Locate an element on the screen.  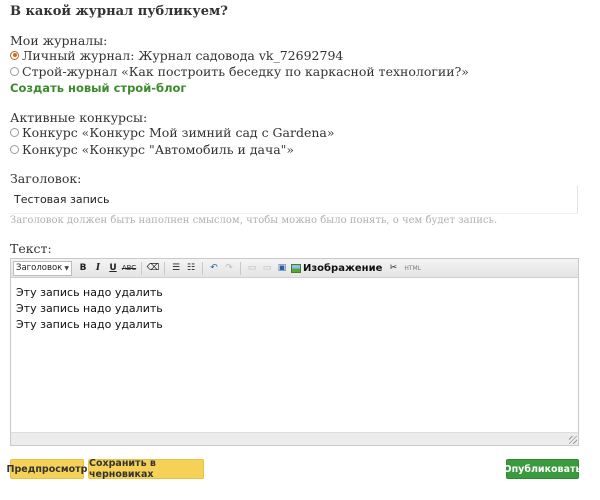
format-select-value: Заголовок is located at coordinates (39, 268).